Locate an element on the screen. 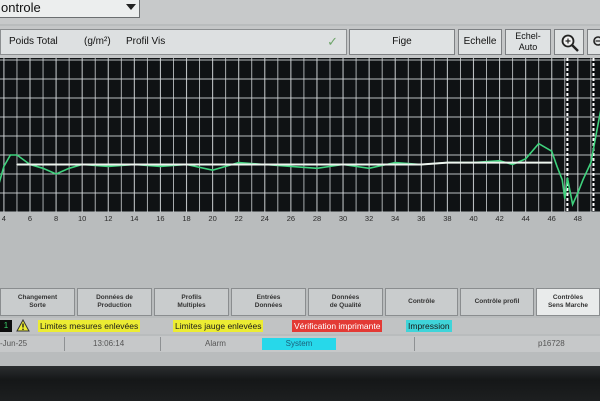 This screenshot has width=600, height=401. x-tick-label: 26 is located at coordinates (291, 218).